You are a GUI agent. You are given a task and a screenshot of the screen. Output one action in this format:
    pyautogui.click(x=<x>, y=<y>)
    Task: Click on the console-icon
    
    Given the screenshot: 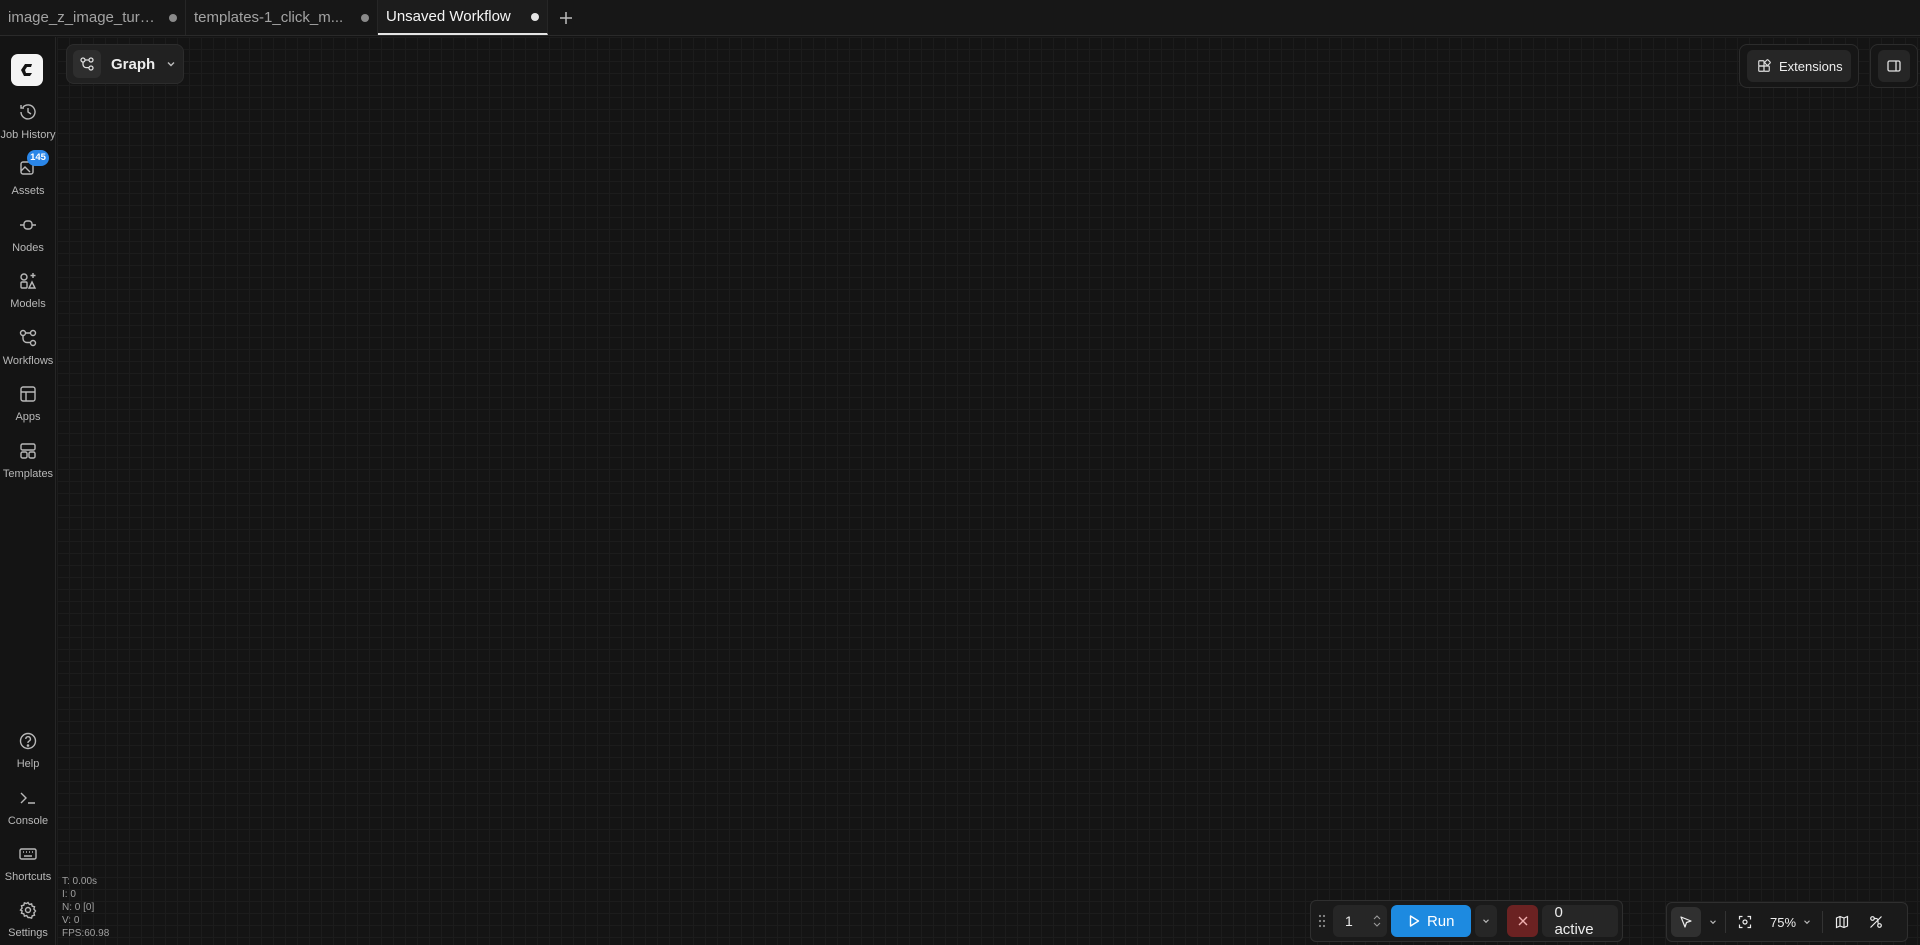 What is the action you would take?
    pyautogui.click(x=28, y=798)
    